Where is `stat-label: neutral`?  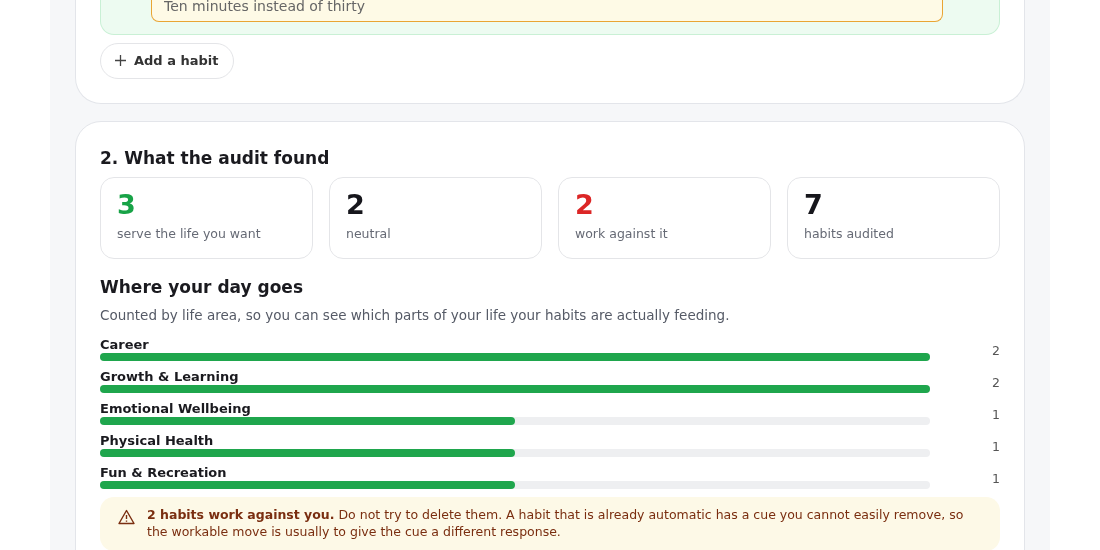 stat-label: neutral is located at coordinates (369, 233).